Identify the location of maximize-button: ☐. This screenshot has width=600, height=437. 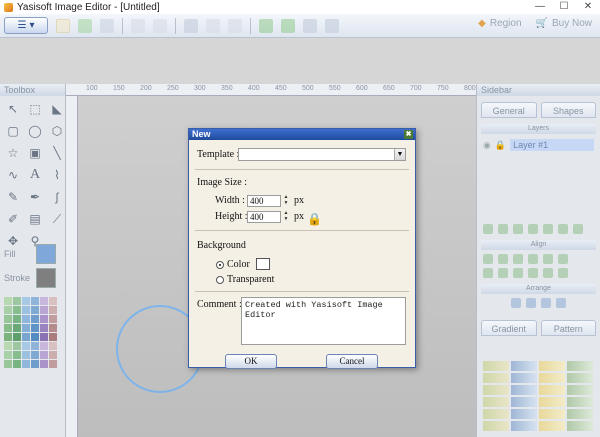
(564, 7).